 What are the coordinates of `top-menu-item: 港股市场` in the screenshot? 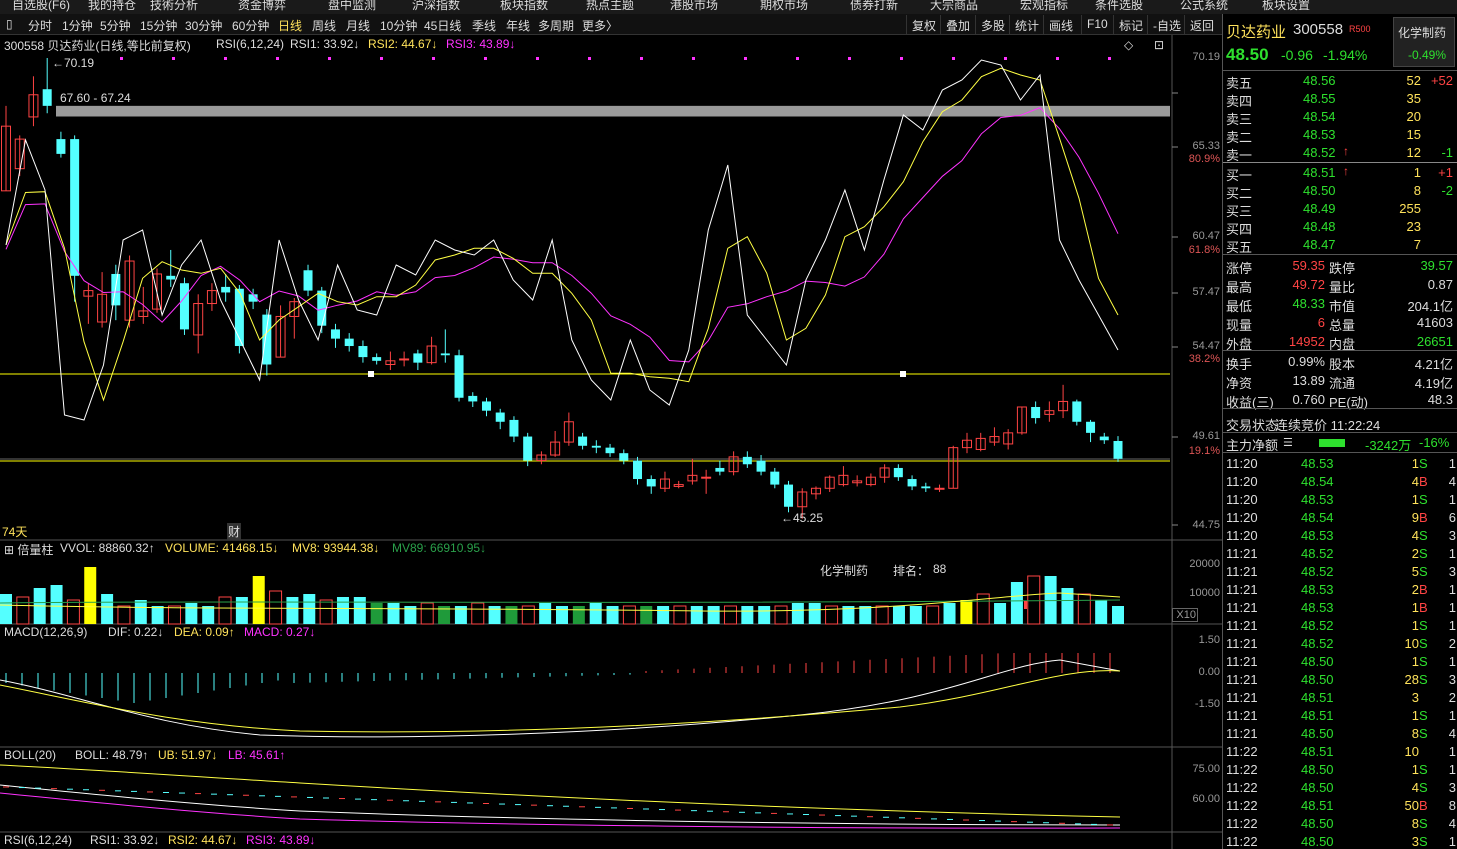 It's located at (694, 6).